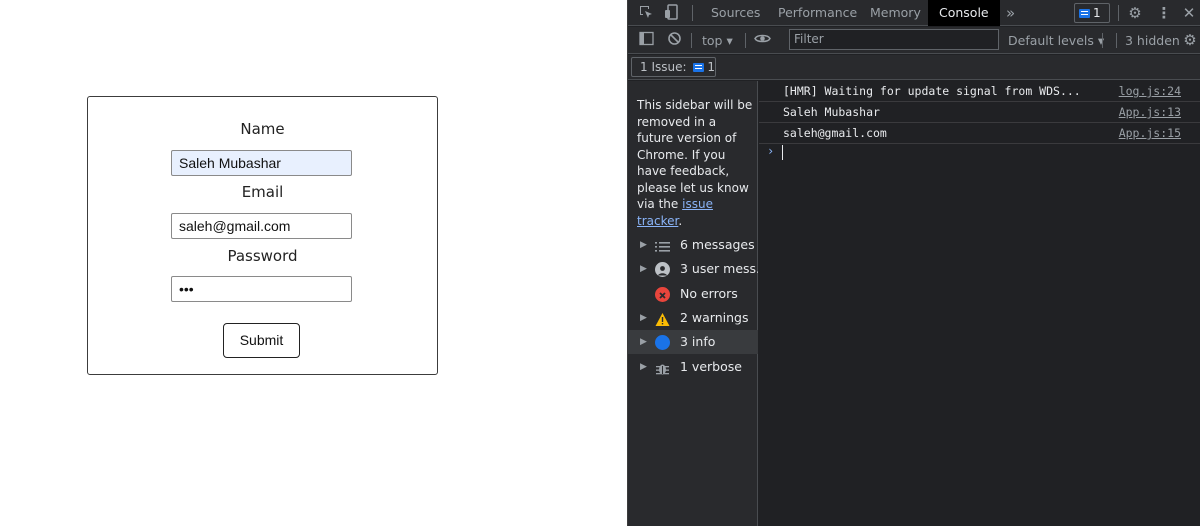 Image resolution: width=1200 pixels, height=526 pixels. I want to click on console-input-caret, so click(782, 152).